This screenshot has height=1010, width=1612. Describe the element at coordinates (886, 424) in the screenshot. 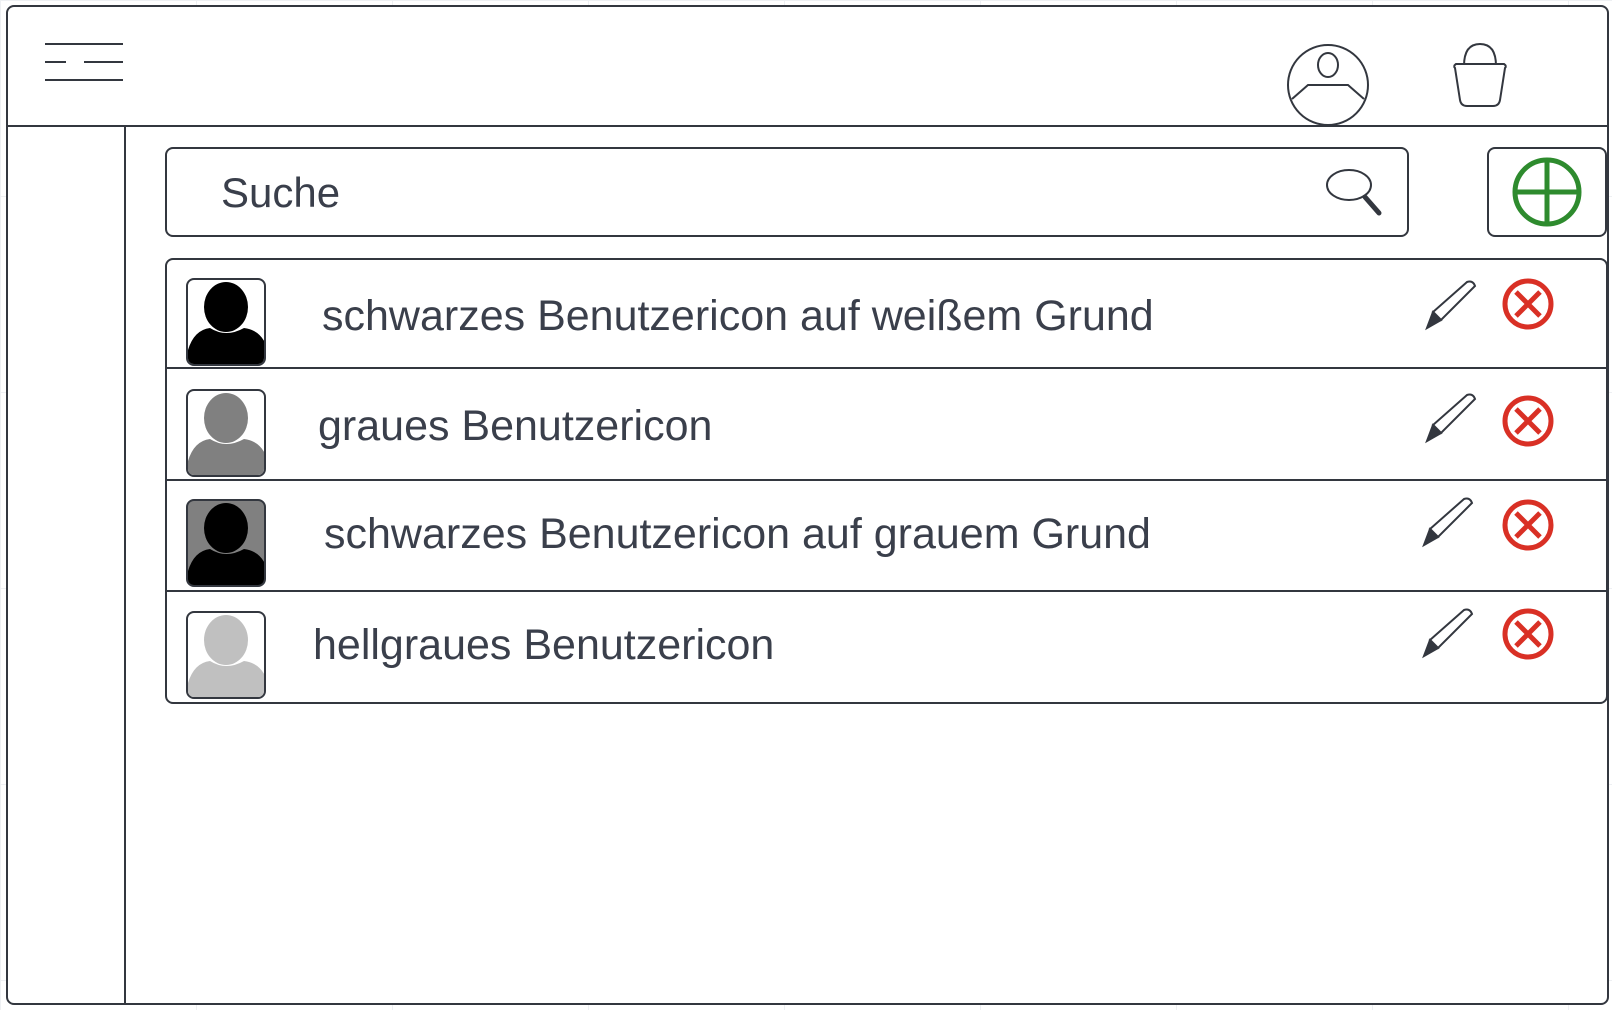

I see `list-item: graues Benutzericon` at that location.